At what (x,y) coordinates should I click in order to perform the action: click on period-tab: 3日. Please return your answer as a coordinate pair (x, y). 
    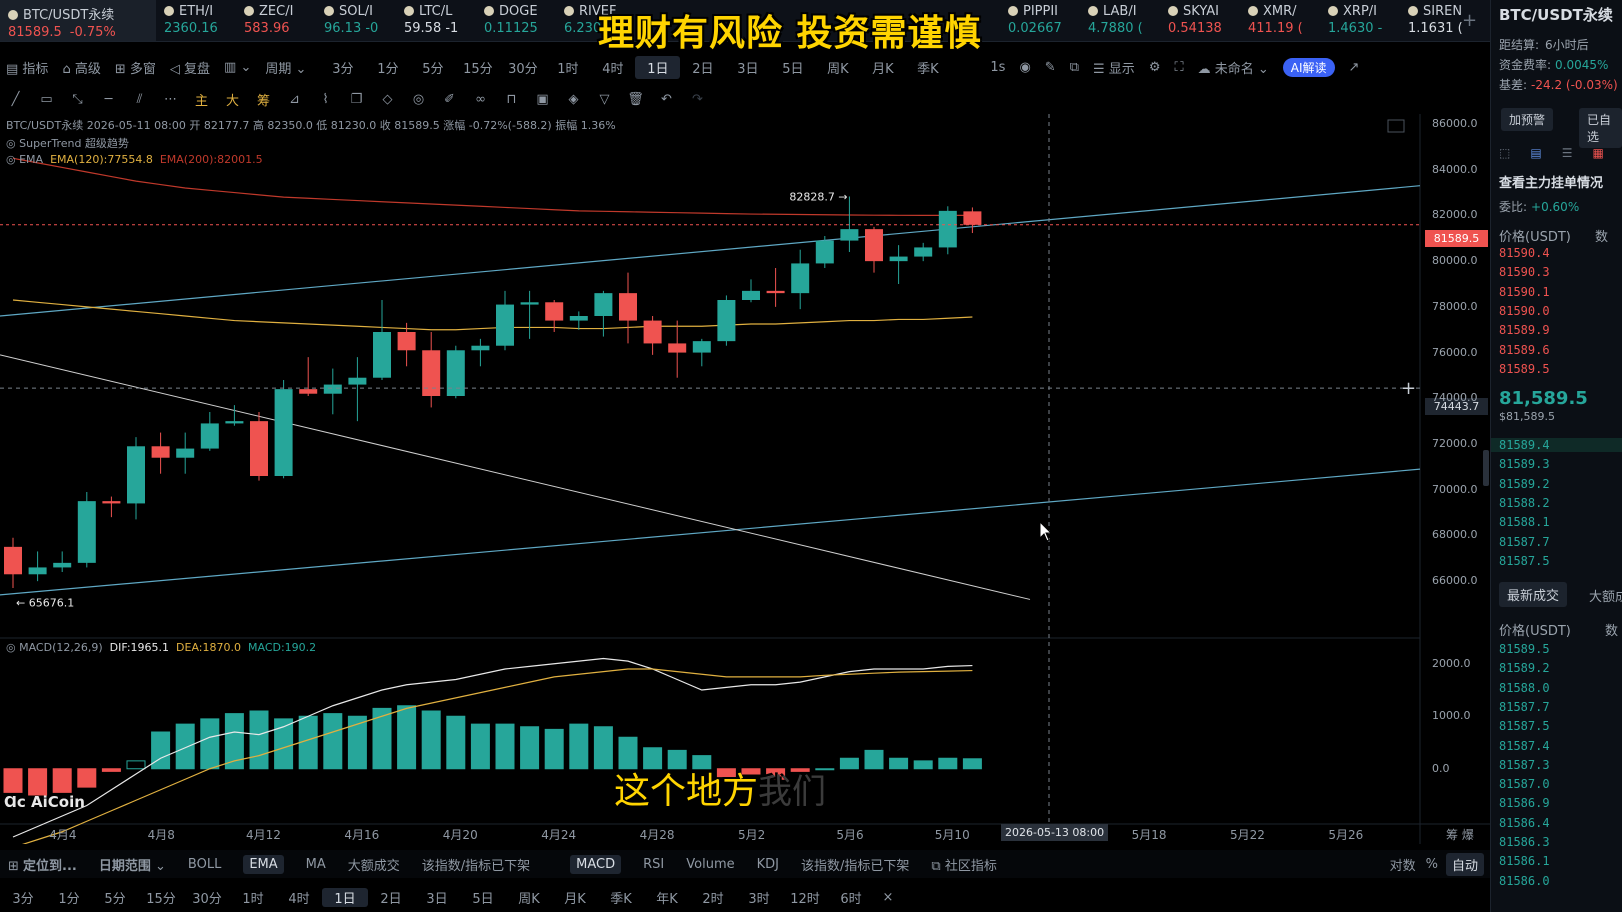
    Looking at the image, I should click on (747, 67).